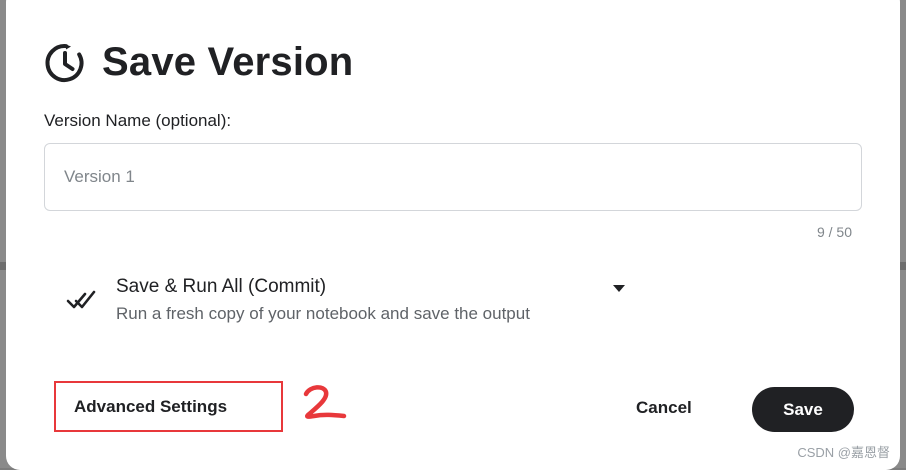 The height and width of the screenshot is (470, 906). Describe the element at coordinates (453, 177) in the screenshot. I see `version-name-input` at that location.